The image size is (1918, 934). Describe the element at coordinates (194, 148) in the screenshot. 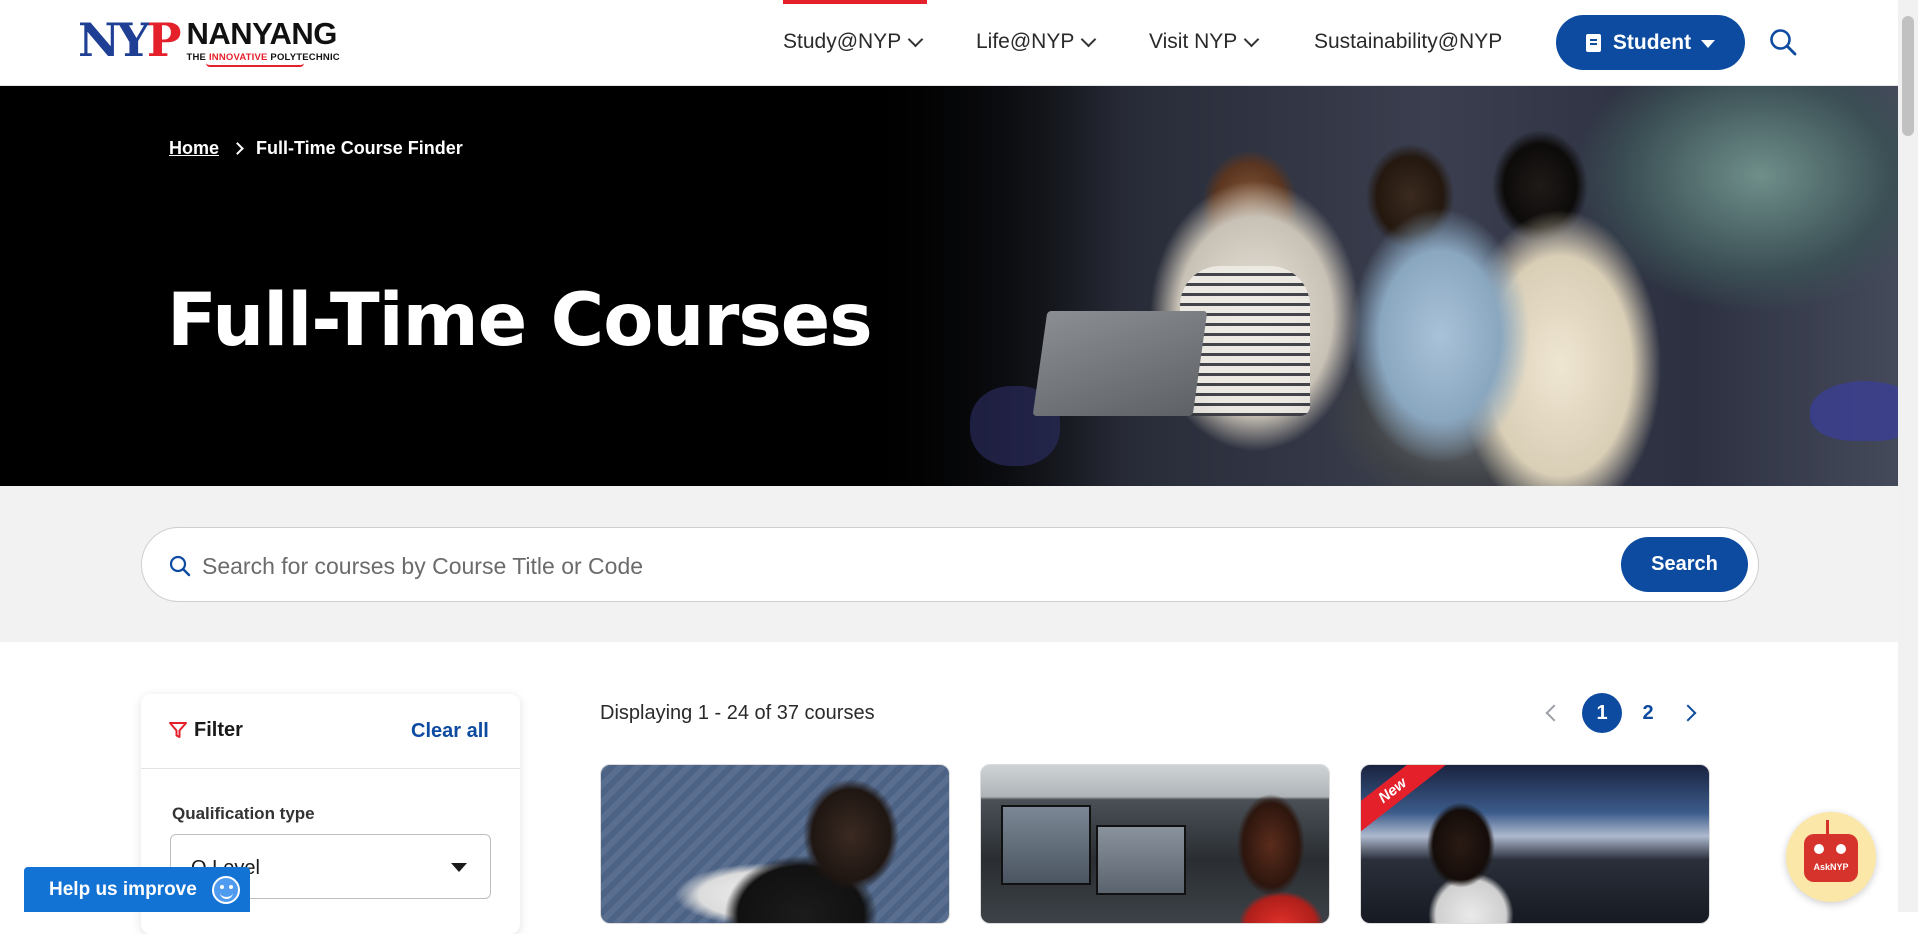

I see `breadcrumb-home-link: Home` at that location.